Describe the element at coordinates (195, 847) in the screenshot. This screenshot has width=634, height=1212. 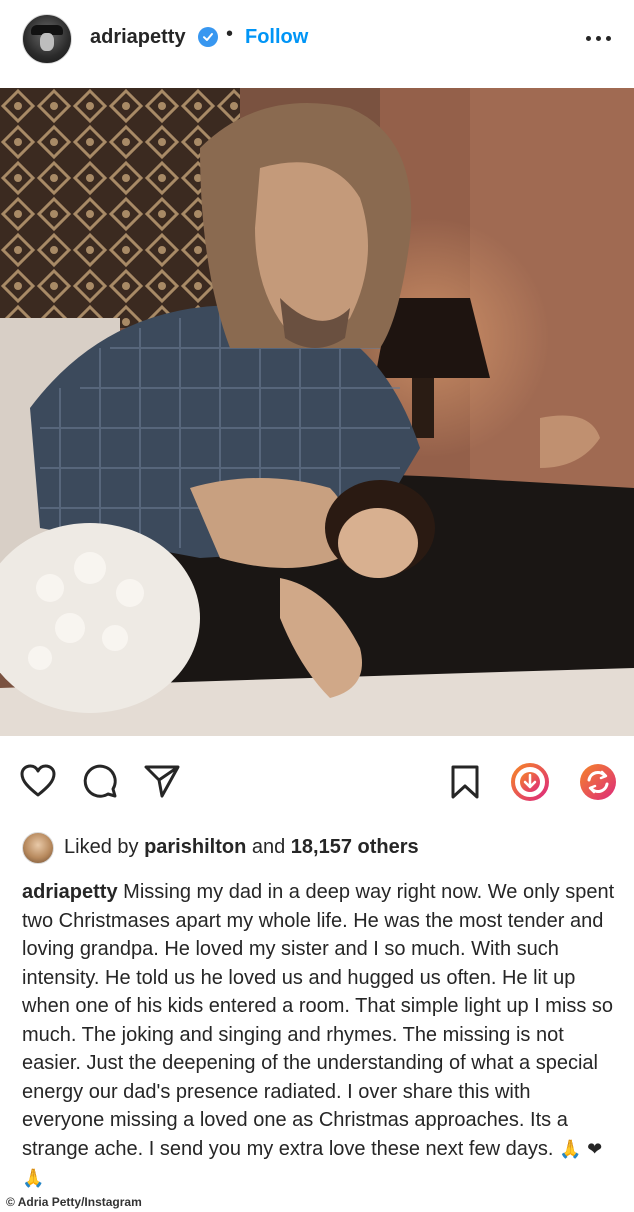
I see `liker-username: parishilton` at that location.